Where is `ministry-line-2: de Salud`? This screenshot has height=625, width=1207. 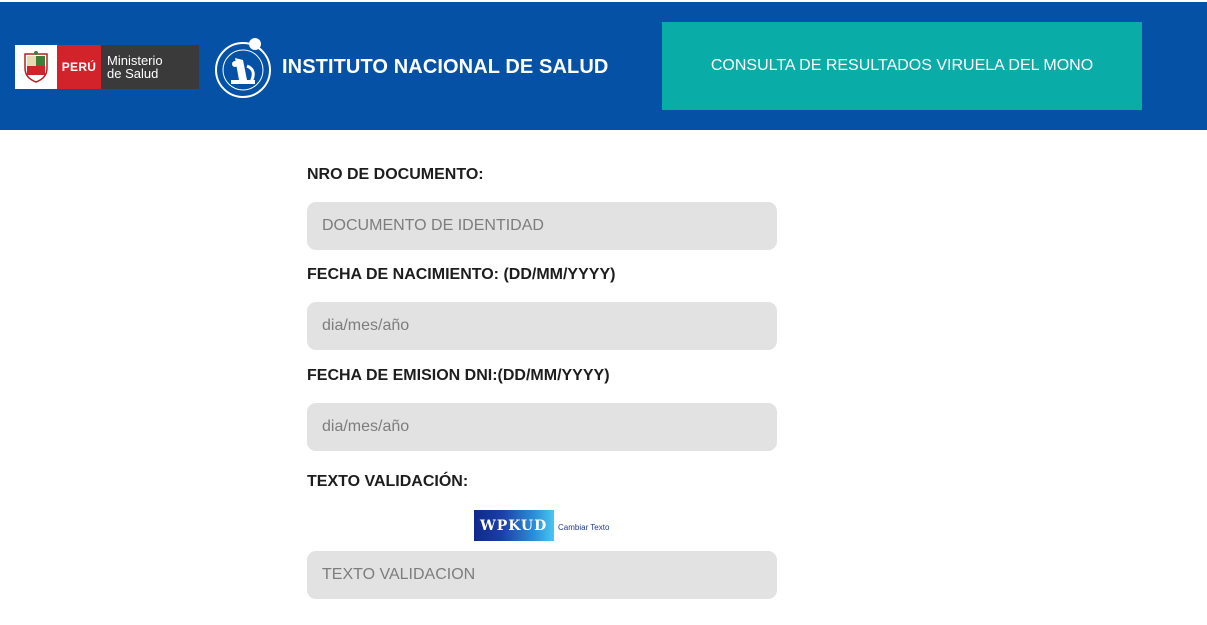
ministry-line-2: de Salud is located at coordinates (133, 73).